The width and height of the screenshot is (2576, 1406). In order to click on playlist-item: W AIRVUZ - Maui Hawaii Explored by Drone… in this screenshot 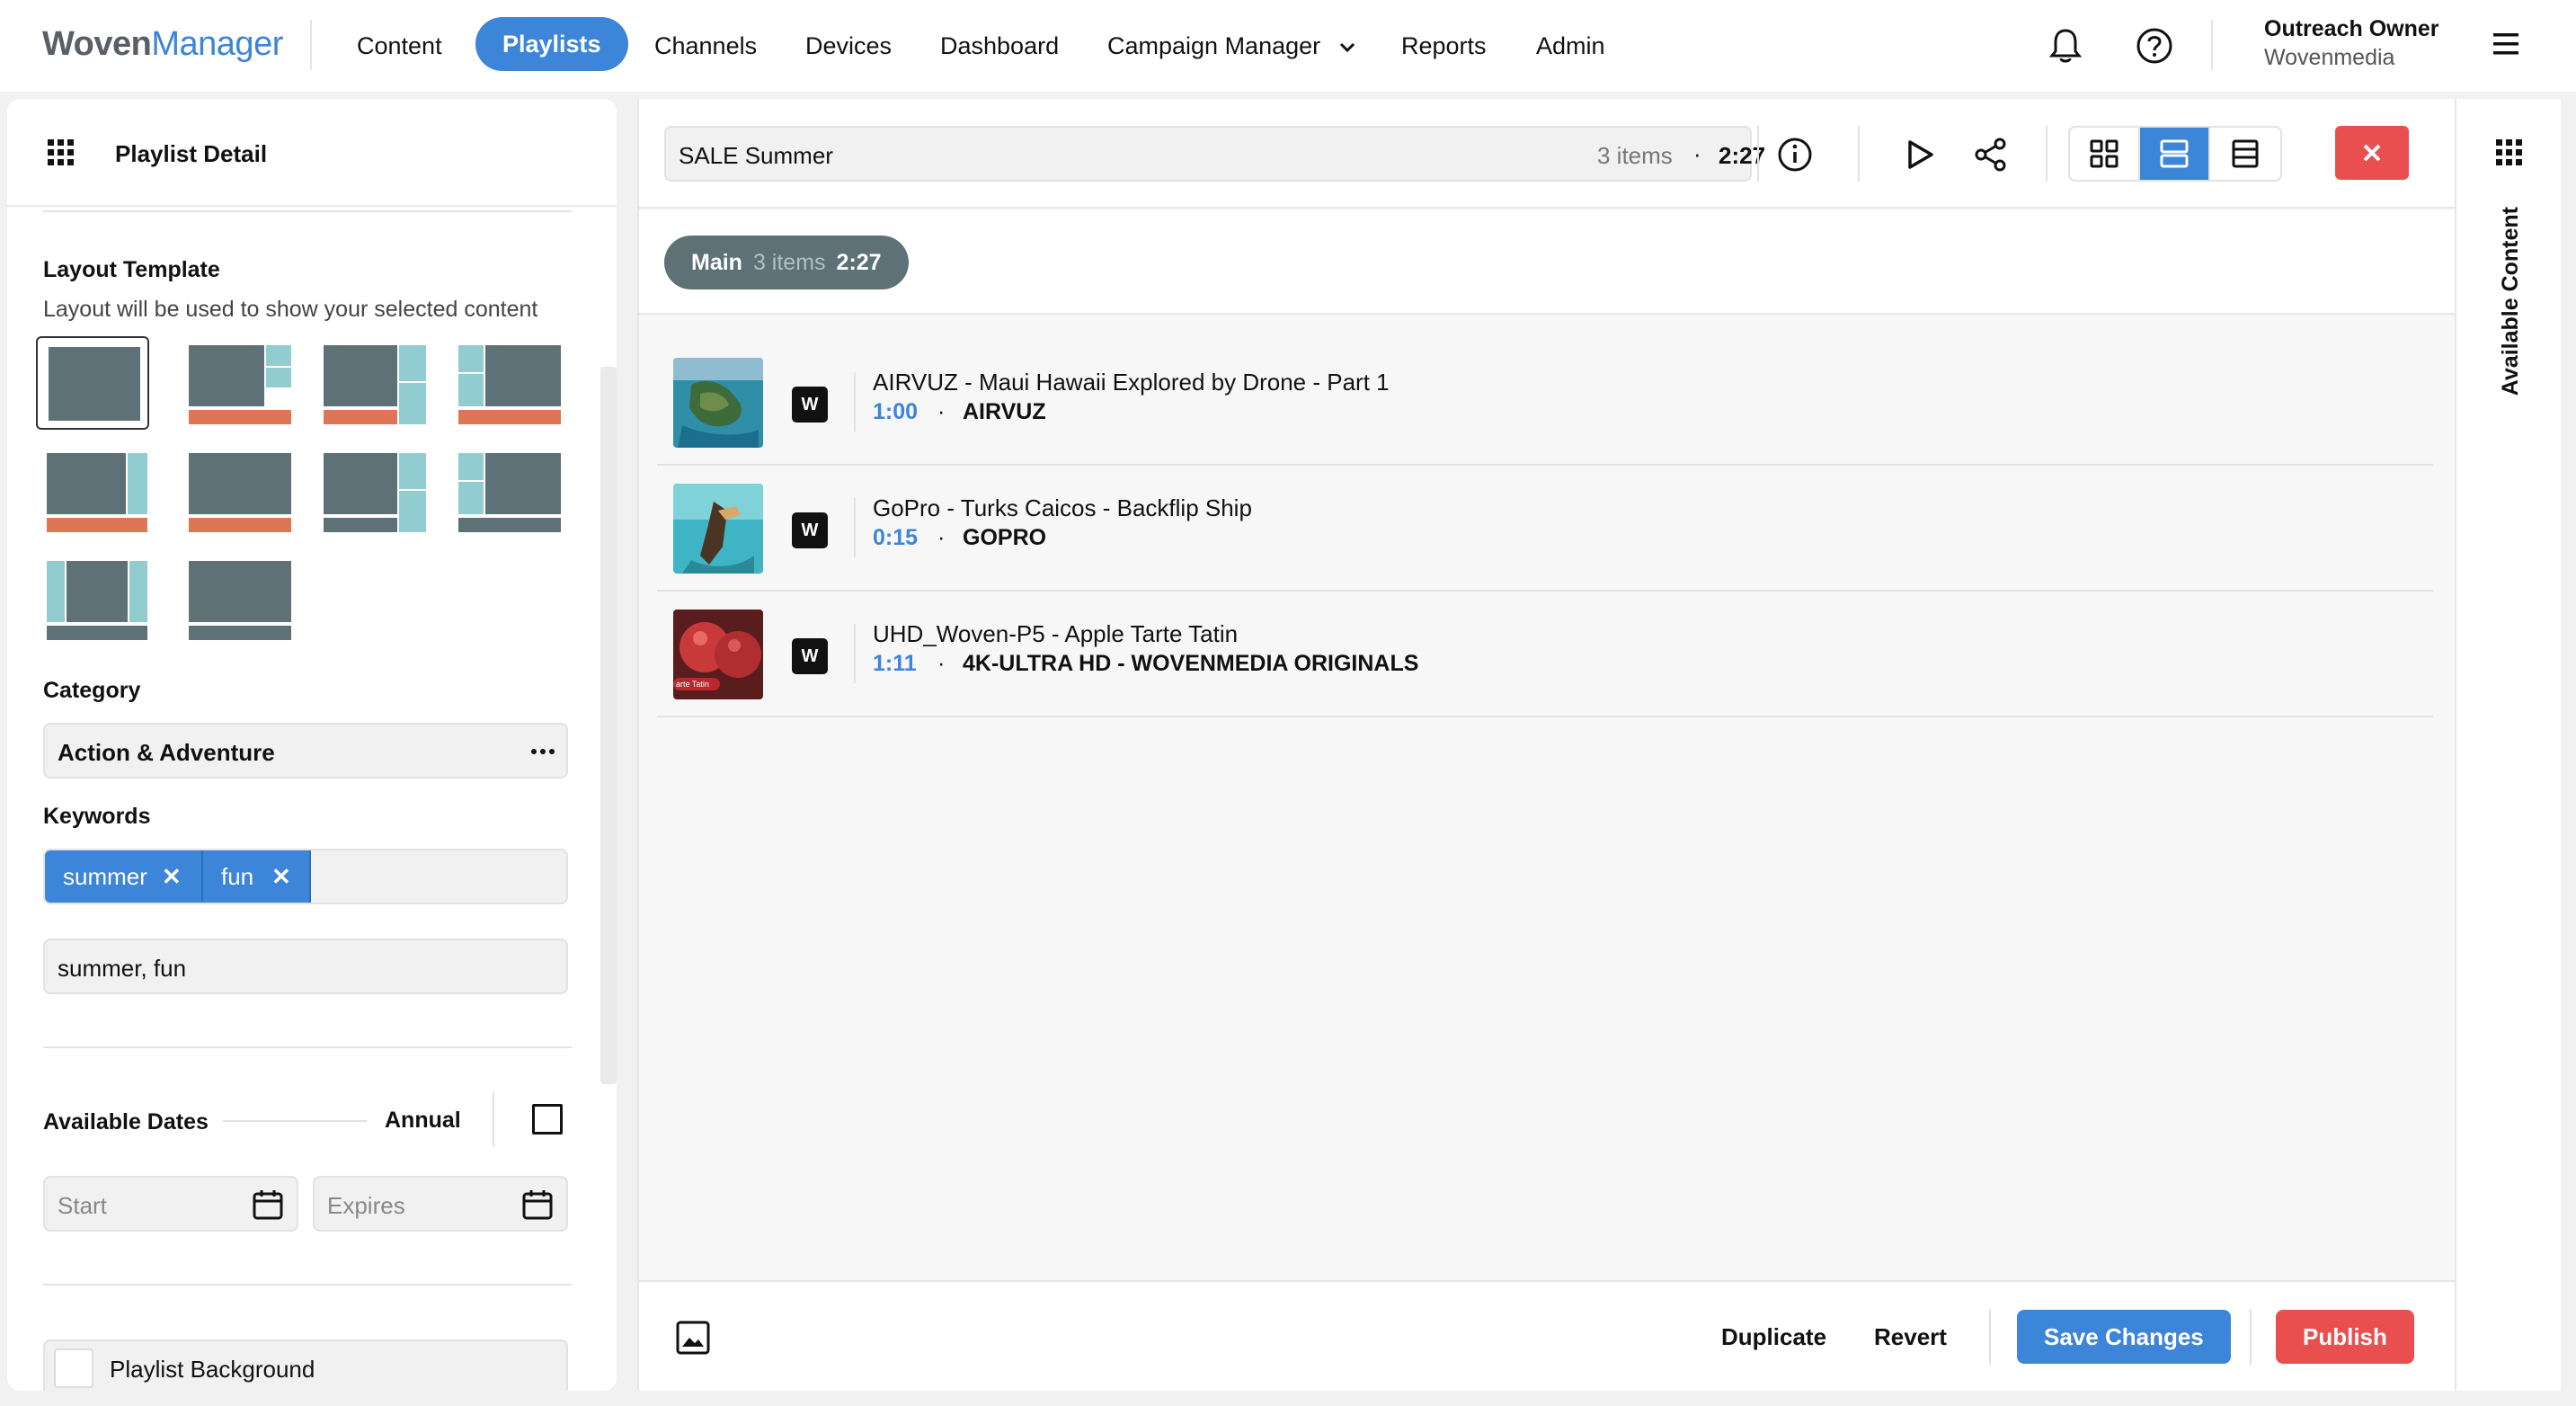, I will do `click(1545, 403)`.